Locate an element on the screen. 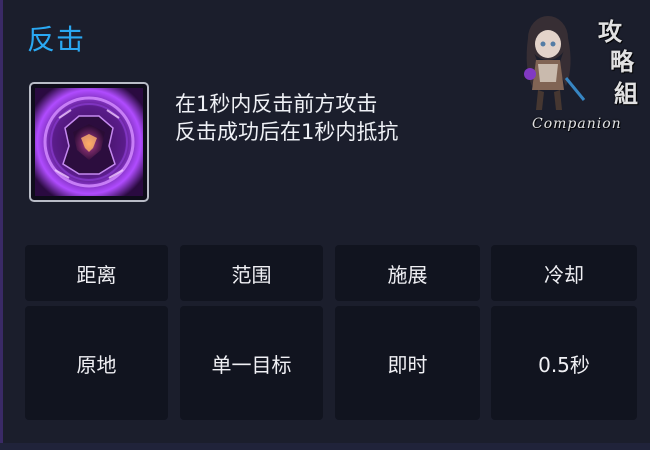 The height and width of the screenshot is (450, 650). chibi-character-icon is located at coordinates (555, 63).